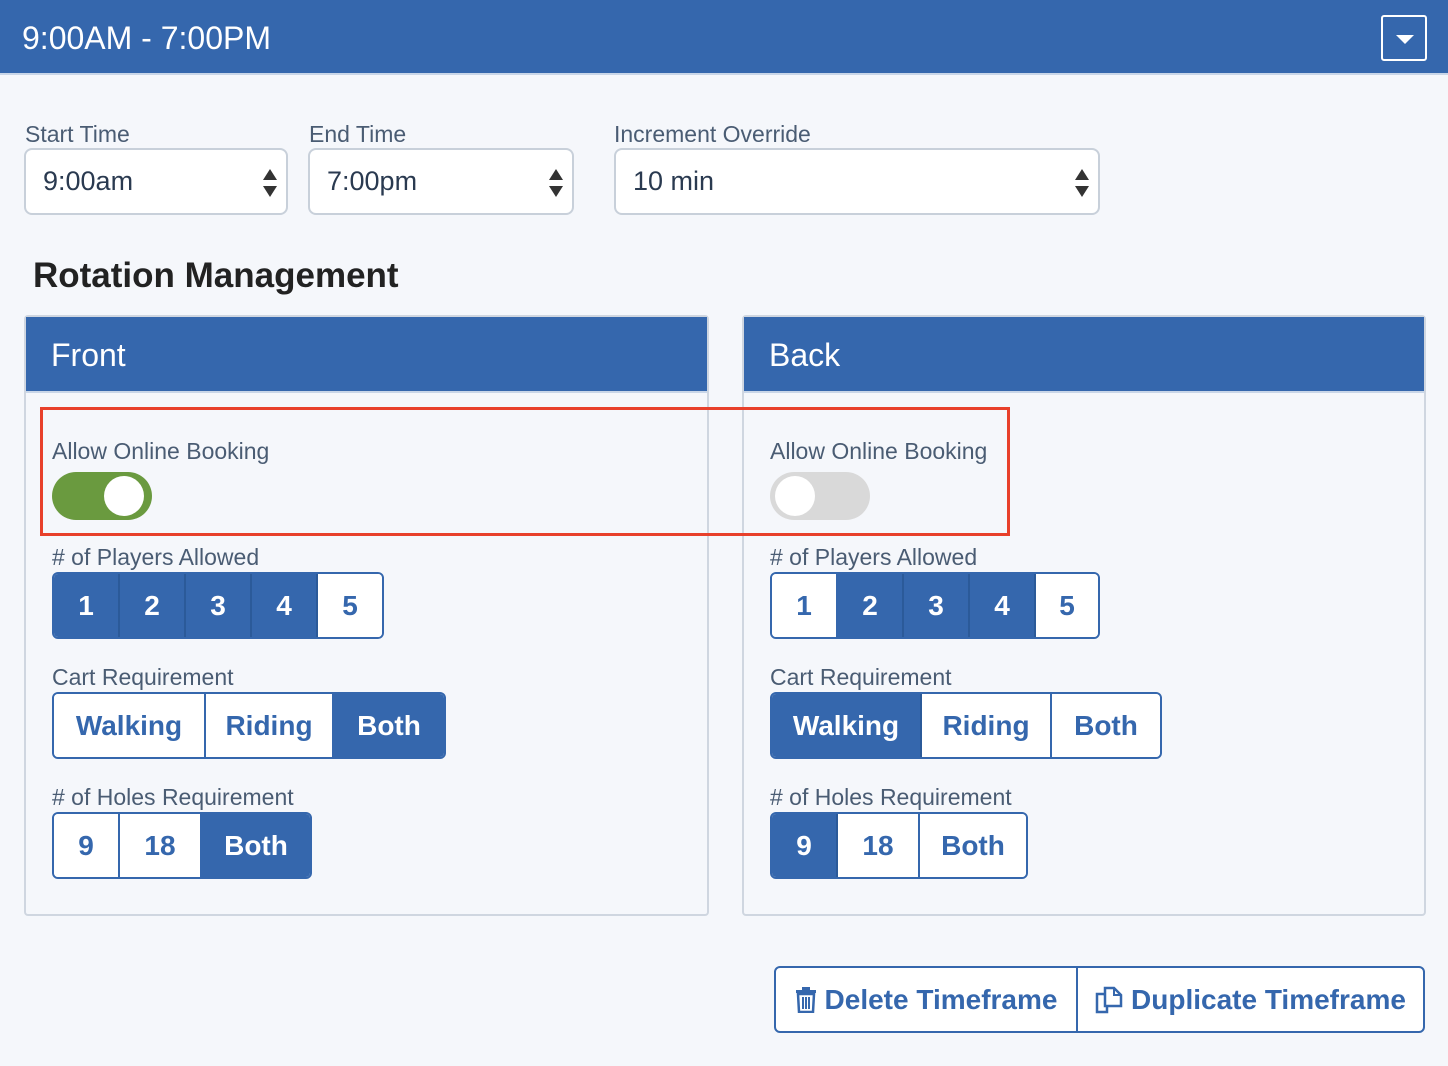  What do you see at coordinates (102, 496) in the screenshot?
I see `front-online-booking-toggle` at bounding box center [102, 496].